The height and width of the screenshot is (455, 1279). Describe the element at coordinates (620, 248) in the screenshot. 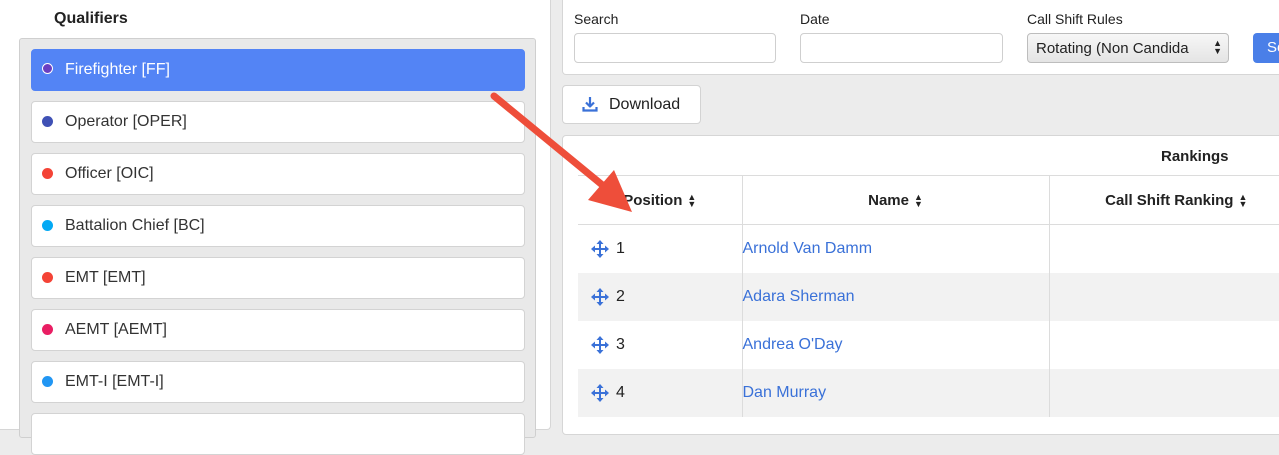

I see `position-number: 1` at that location.